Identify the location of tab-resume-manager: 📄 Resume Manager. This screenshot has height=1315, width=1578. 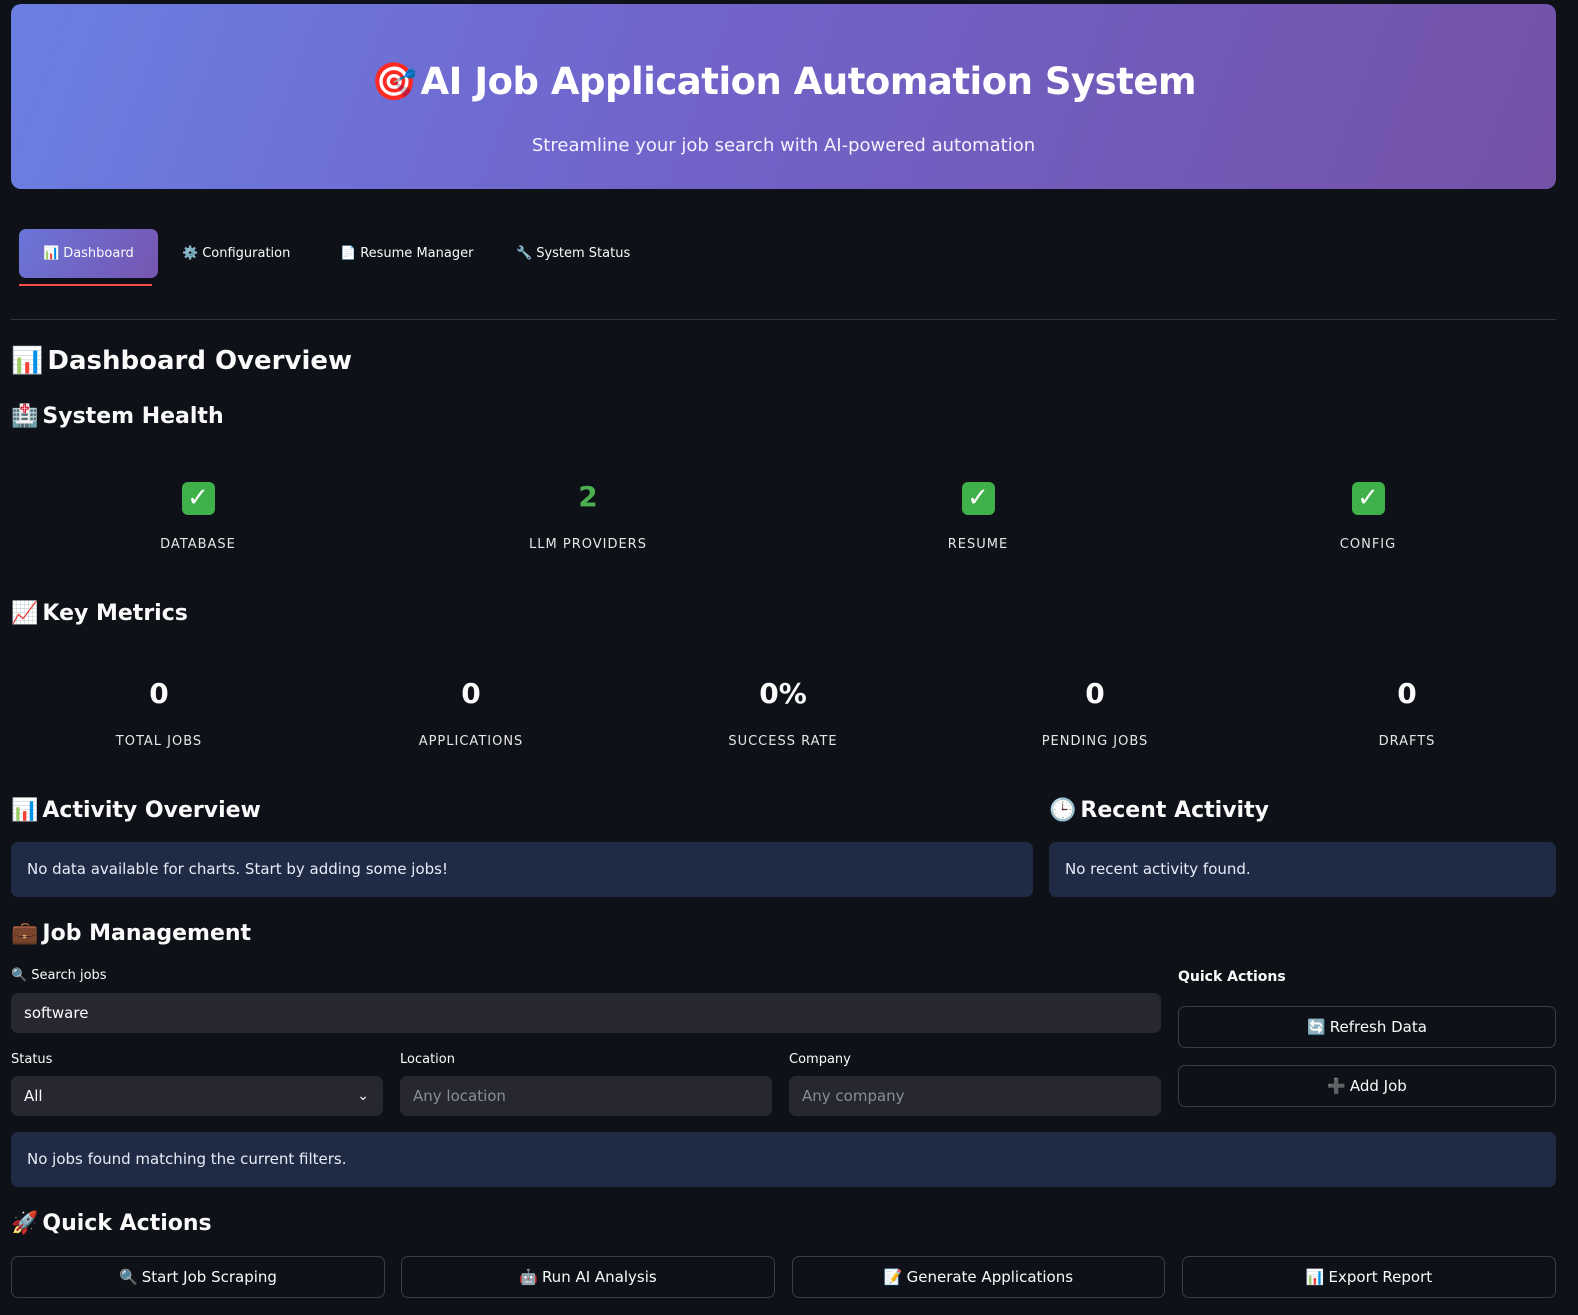
(406, 253).